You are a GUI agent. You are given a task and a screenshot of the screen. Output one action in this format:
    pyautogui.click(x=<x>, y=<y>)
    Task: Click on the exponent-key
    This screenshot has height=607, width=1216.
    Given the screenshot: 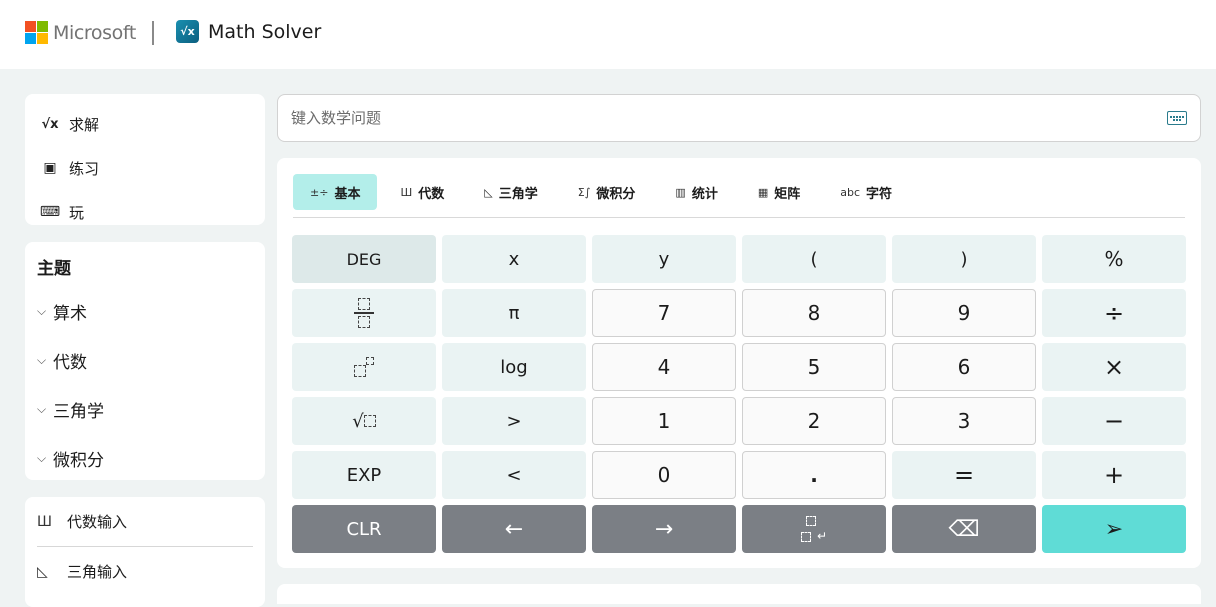 What is the action you would take?
    pyautogui.click(x=364, y=367)
    